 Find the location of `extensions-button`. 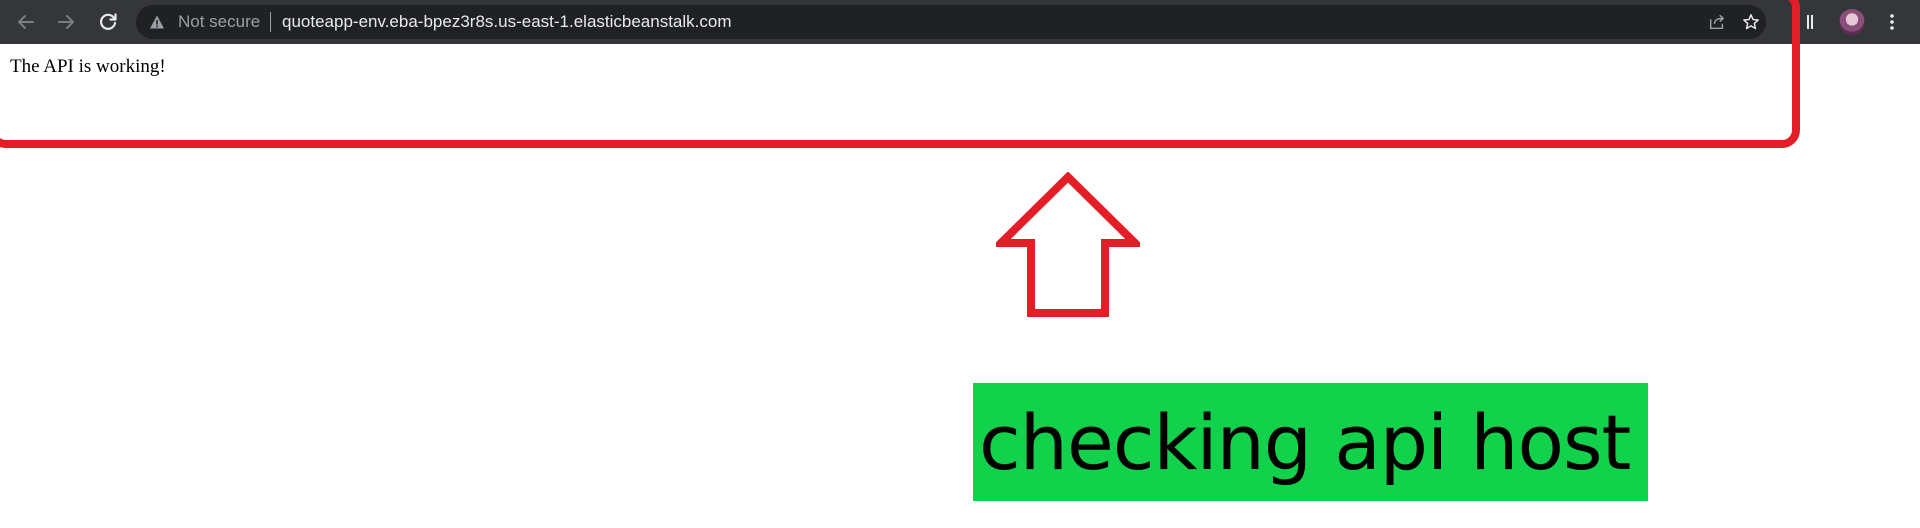

extensions-button is located at coordinates (1814, 22).